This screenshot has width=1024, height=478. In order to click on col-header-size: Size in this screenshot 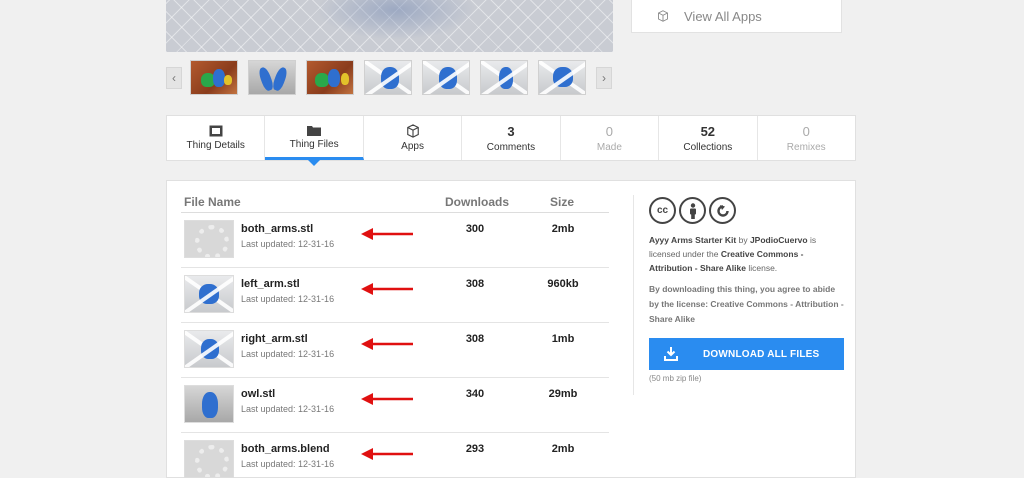, I will do `click(562, 202)`.